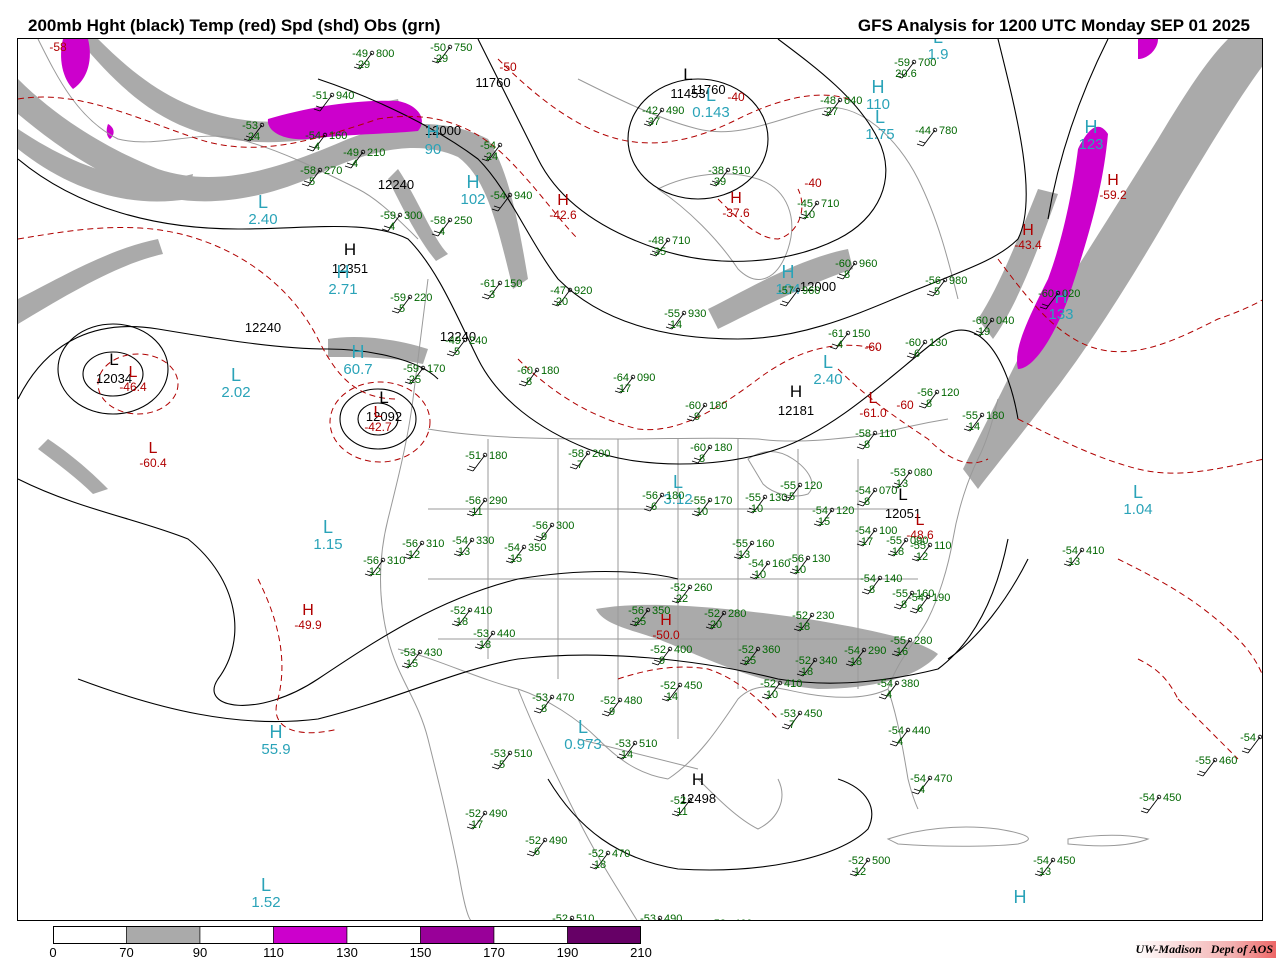 The height and width of the screenshot is (960, 1280). I want to click on obs-speed: 29, so click(442, 59).